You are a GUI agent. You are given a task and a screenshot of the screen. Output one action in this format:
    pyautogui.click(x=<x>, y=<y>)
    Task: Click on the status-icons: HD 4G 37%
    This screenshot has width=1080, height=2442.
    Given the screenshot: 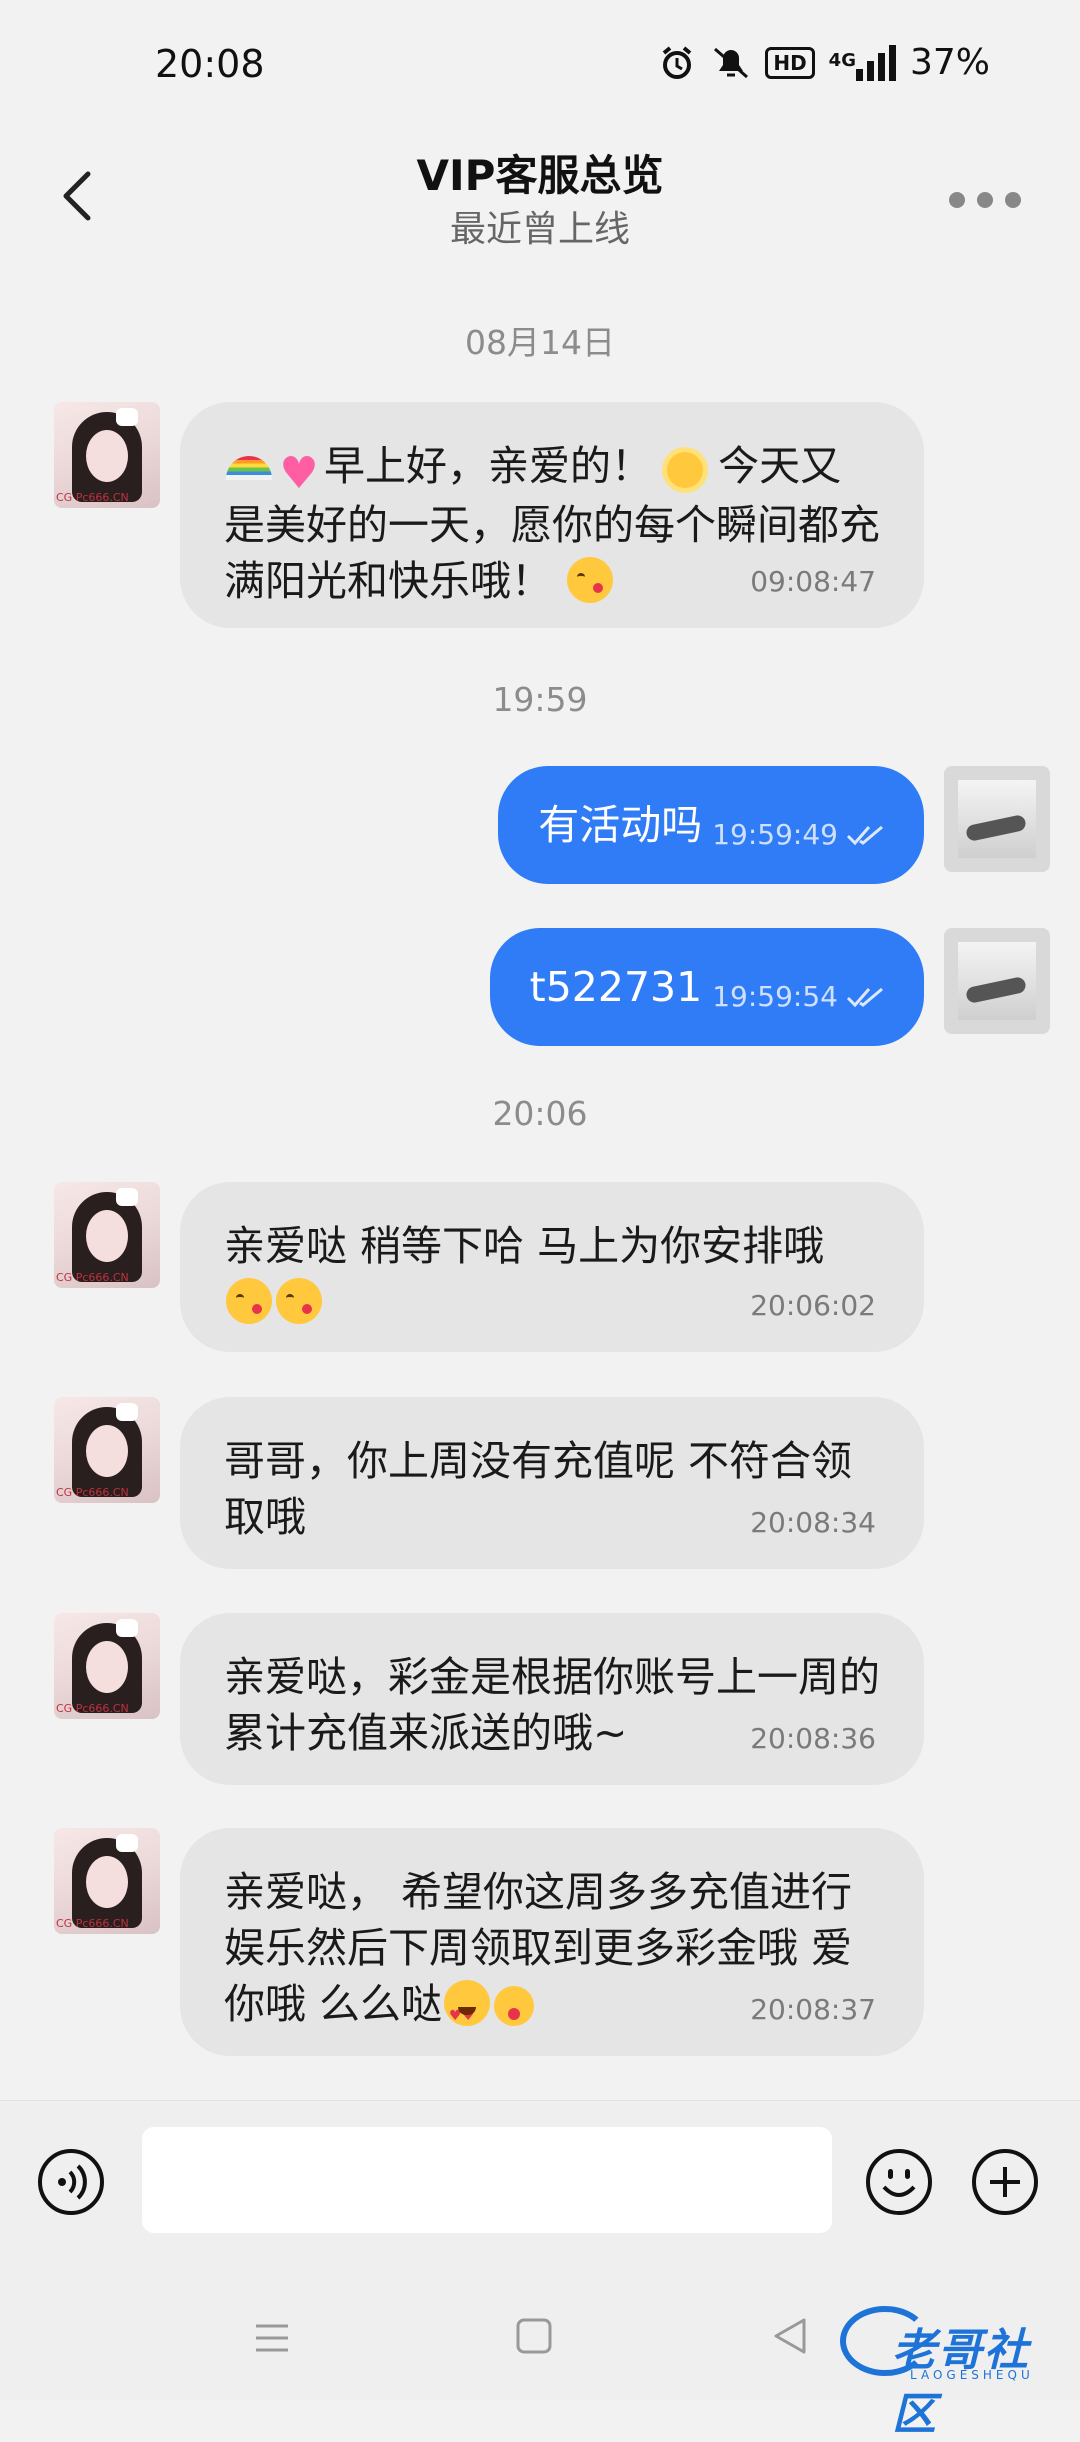 What is the action you would take?
    pyautogui.click(x=823, y=62)
    